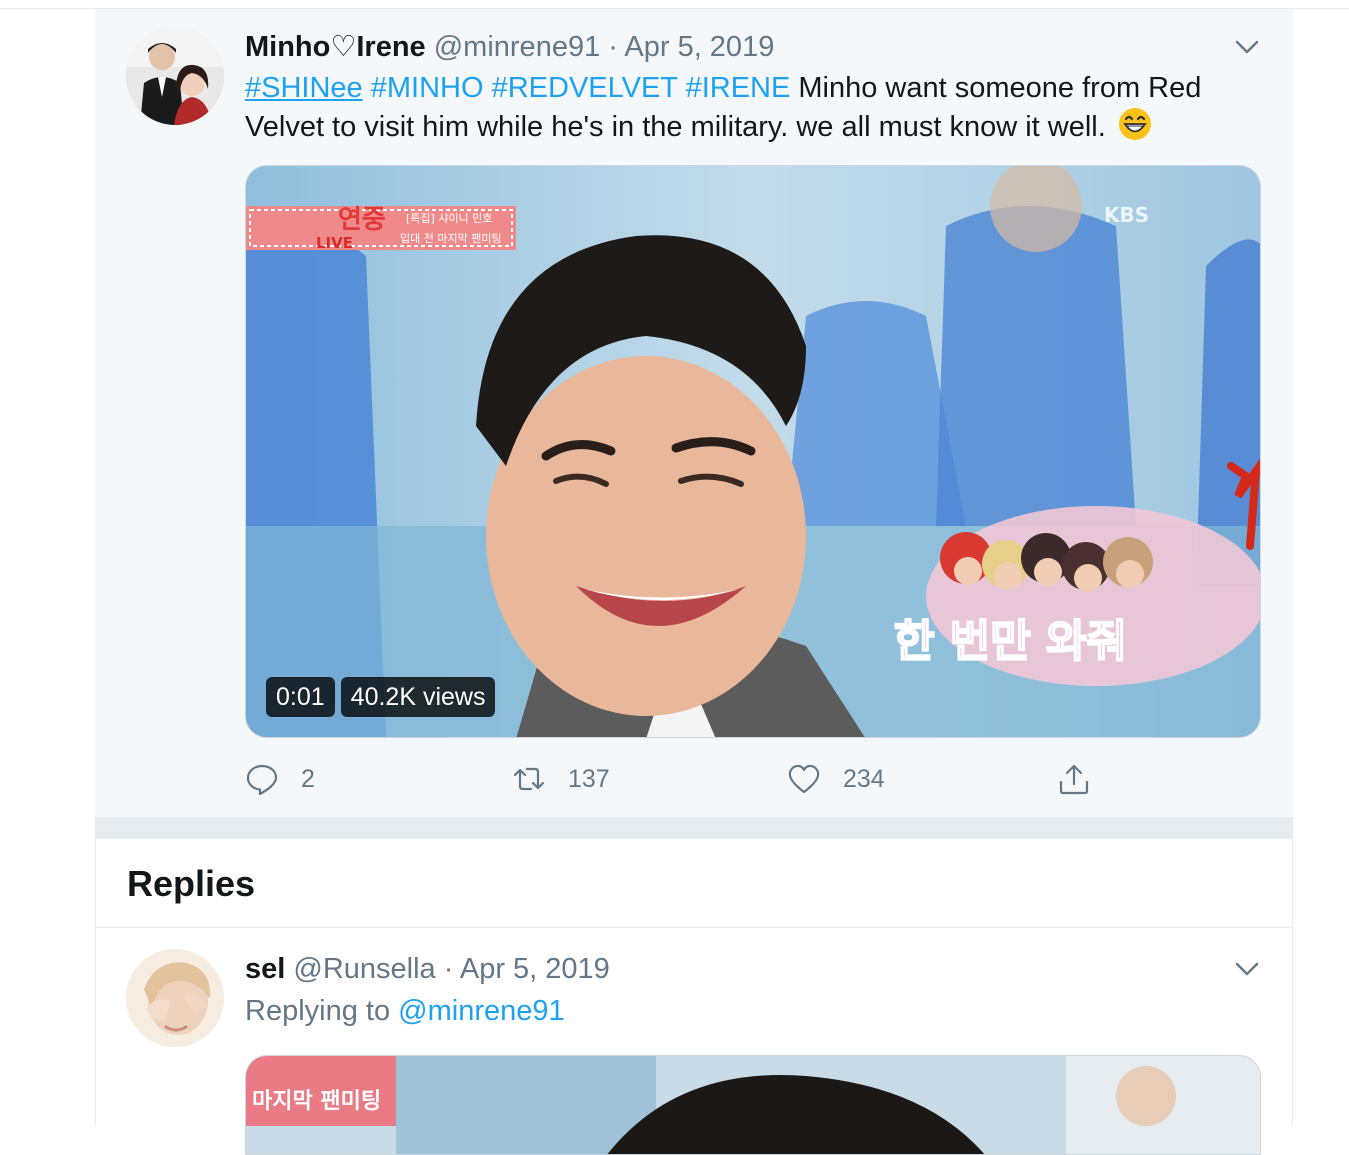 This screenshot has height=1155, width=1349. What do you see at coordinates (316, 1101) in the screenshot?
I see `reply-video-overlay-text: 마지막 팬미팅` at bounding box center [316, 1101].